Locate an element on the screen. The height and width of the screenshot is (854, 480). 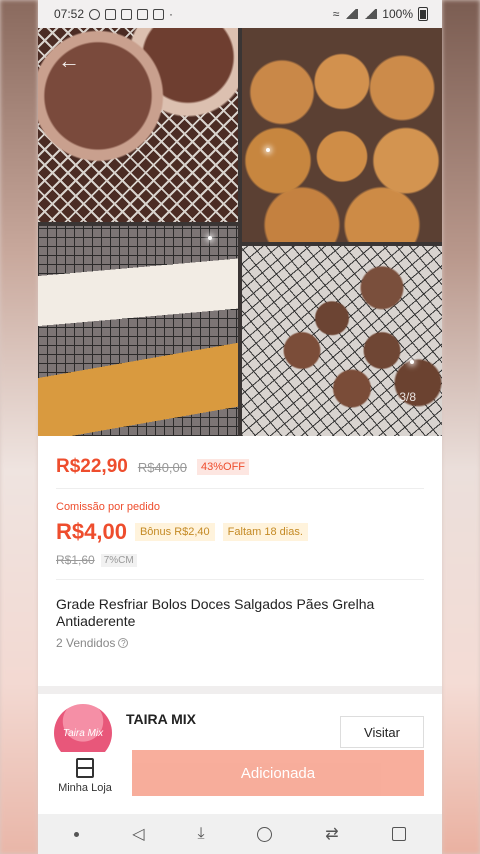
app-icon is located at coordinates (159, 14).